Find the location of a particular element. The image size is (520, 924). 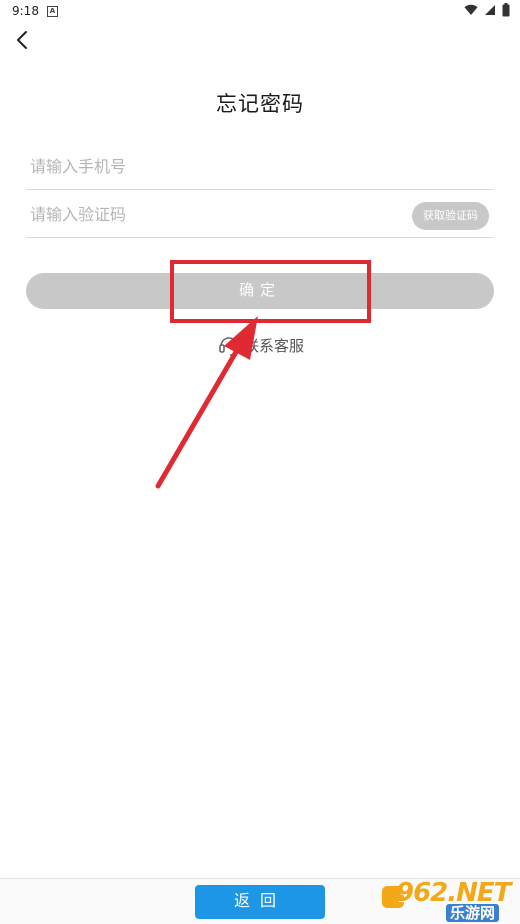

chevron-left-icon is located at coordinates (22, 40).